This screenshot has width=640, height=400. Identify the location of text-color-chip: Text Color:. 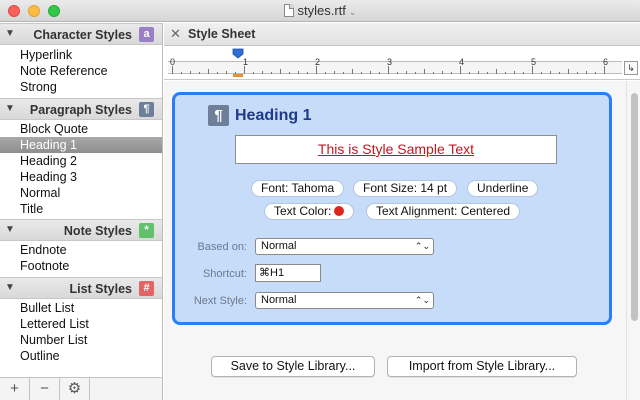
(309, 211).